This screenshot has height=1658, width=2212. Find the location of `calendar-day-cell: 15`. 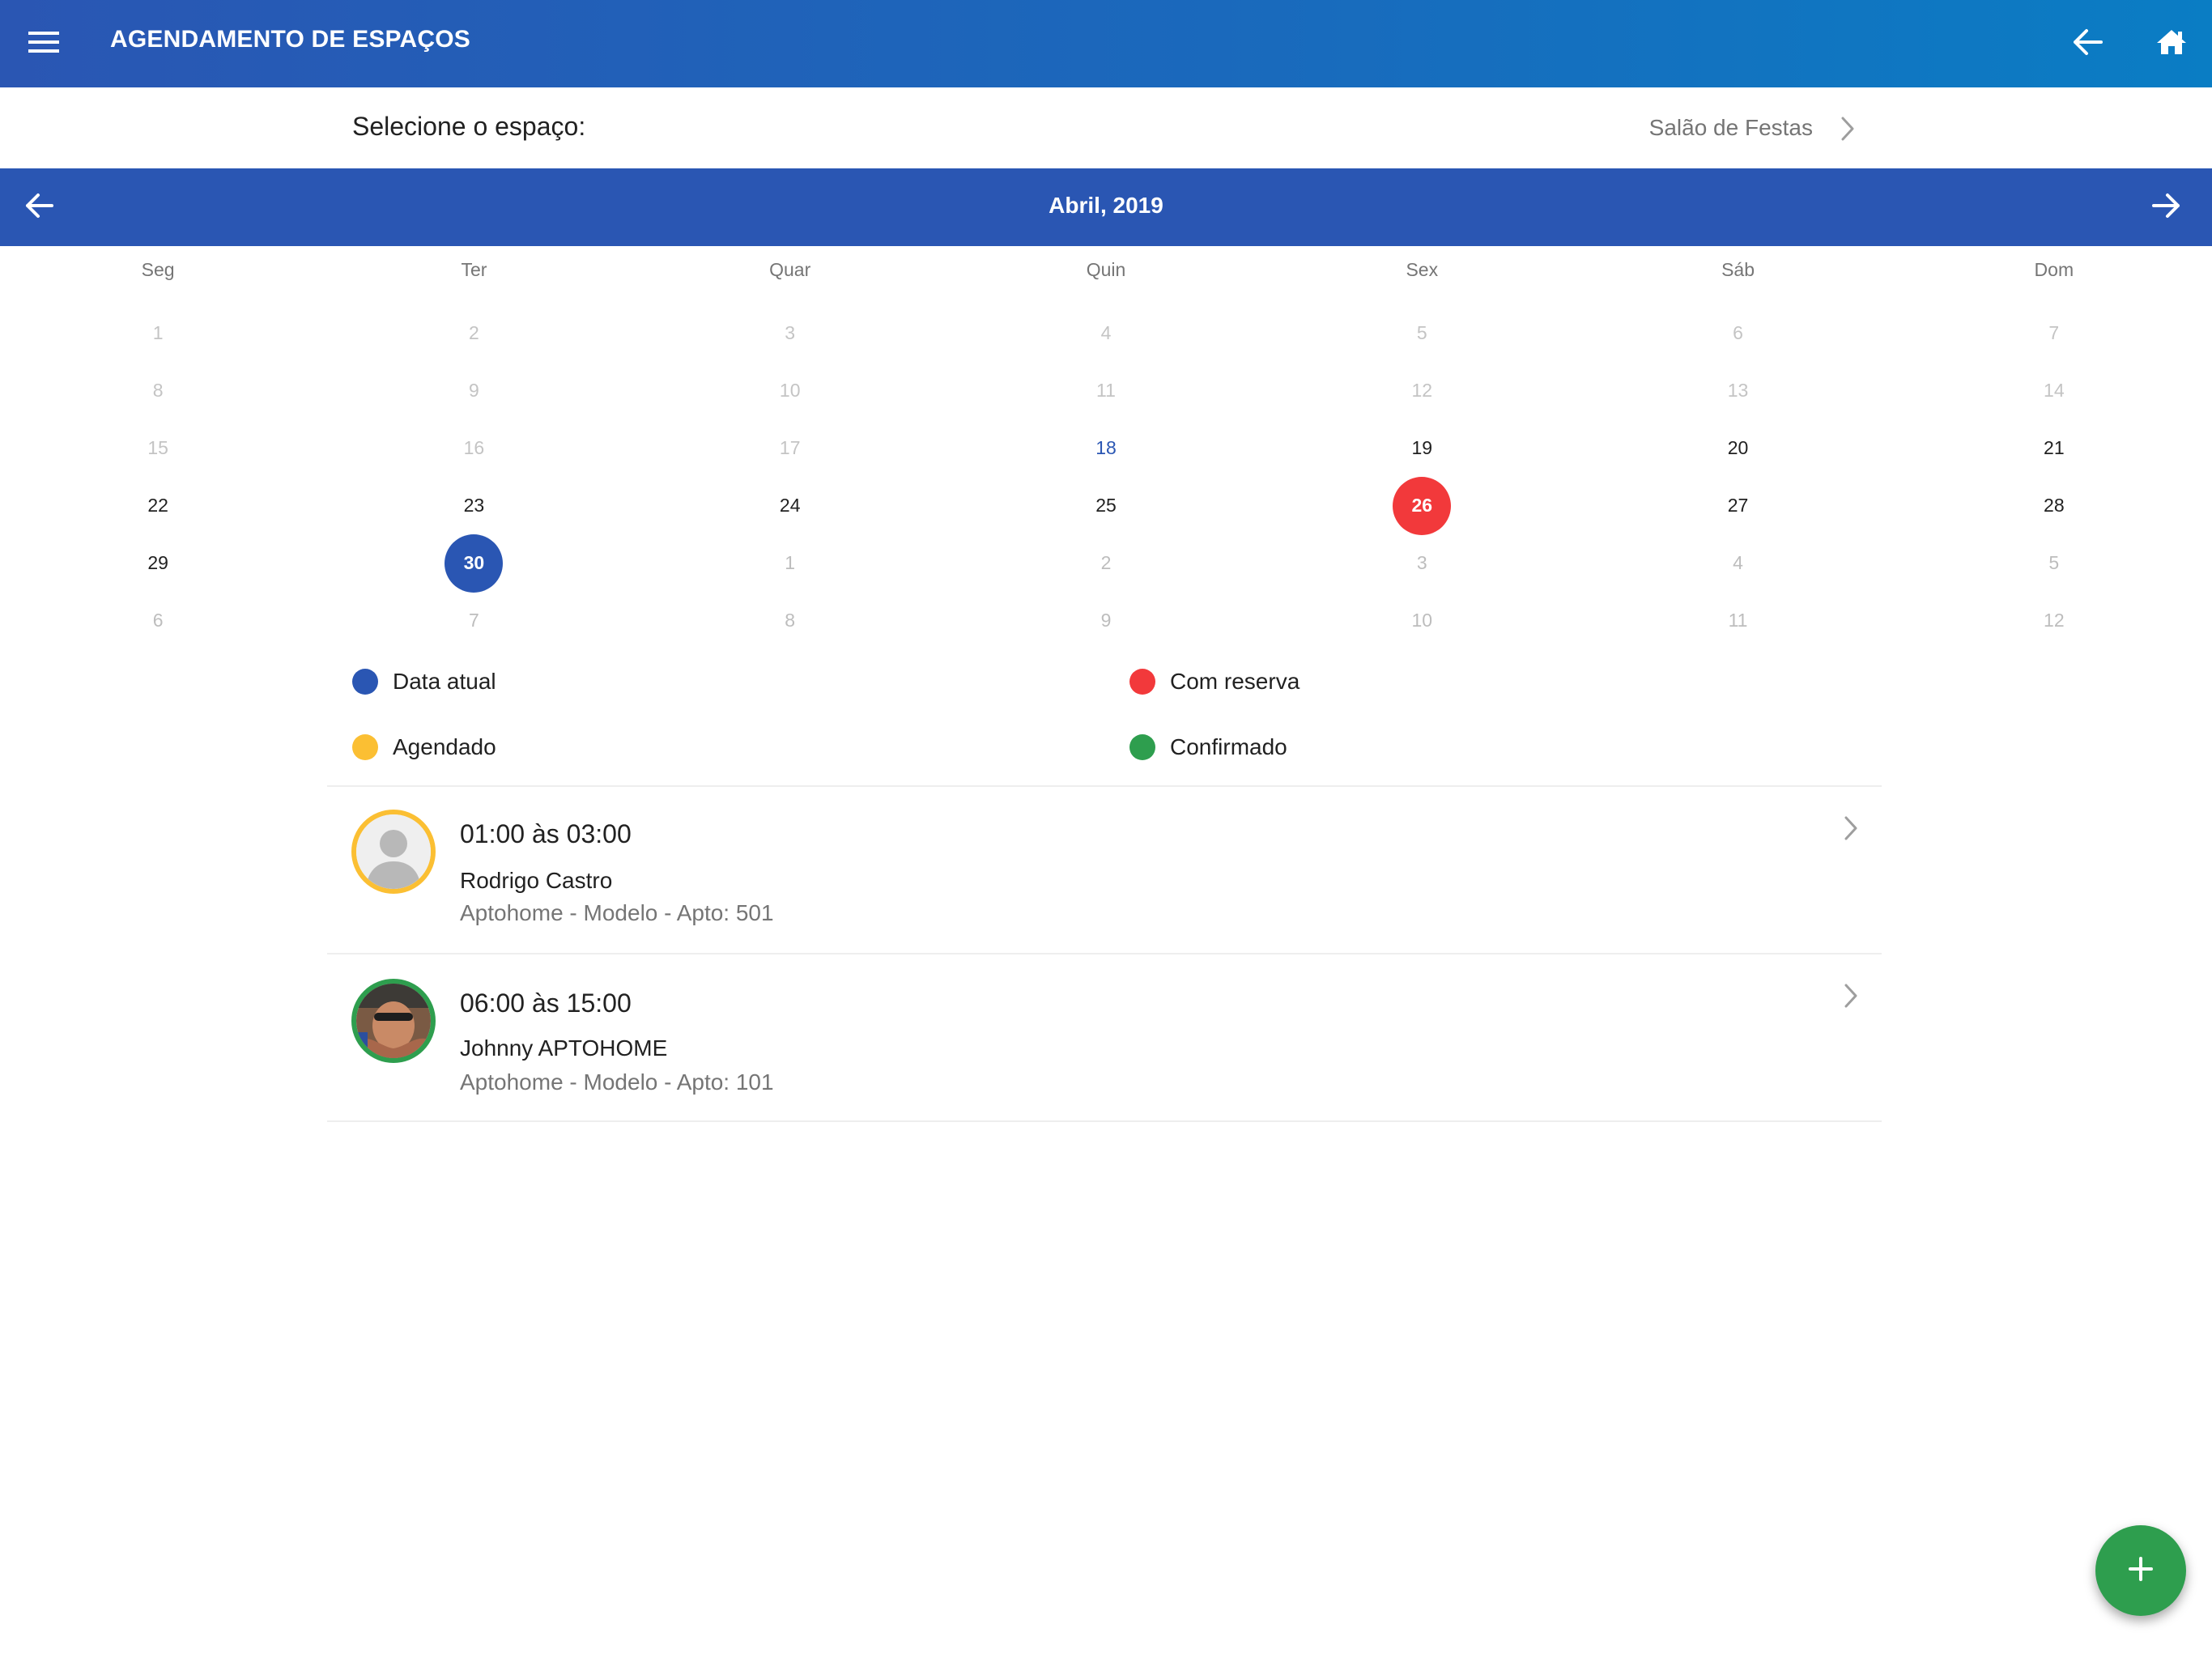

calendar-day-cell: 15 is located at coordinates (158, 448).